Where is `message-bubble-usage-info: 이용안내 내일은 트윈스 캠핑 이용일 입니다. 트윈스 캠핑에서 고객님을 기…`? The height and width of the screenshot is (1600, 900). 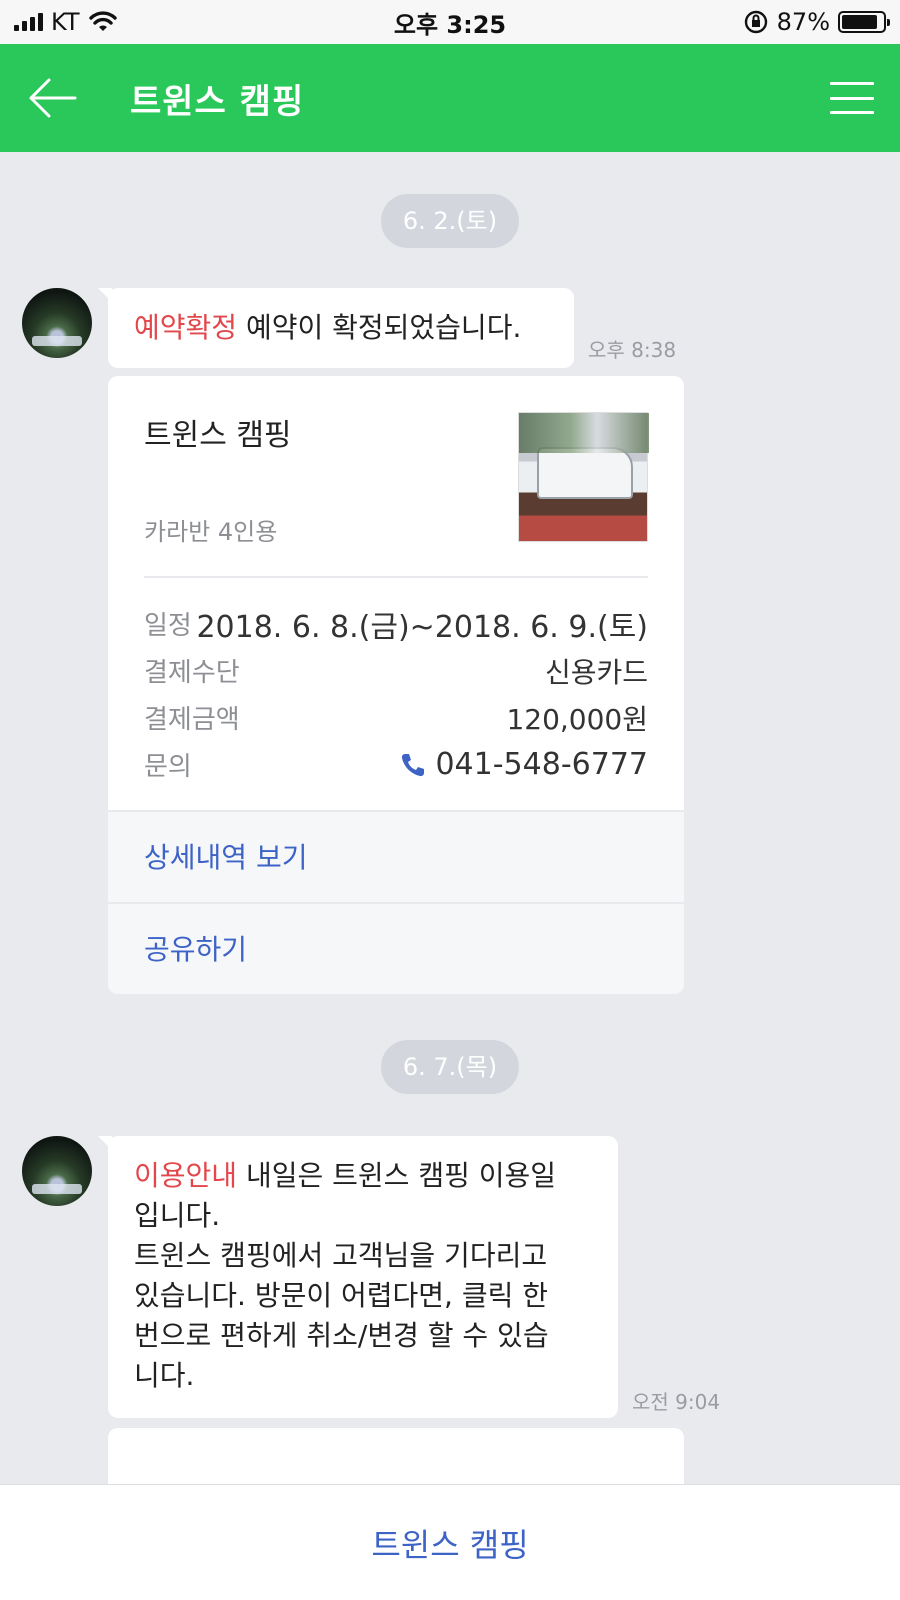 message-bubble-usage-info: 이용안내 내일은 트윈스 캠핑 이용일 입니다. 트윈스 캠핑에서 고객님을 기… is located at coordinates (358, 1277).